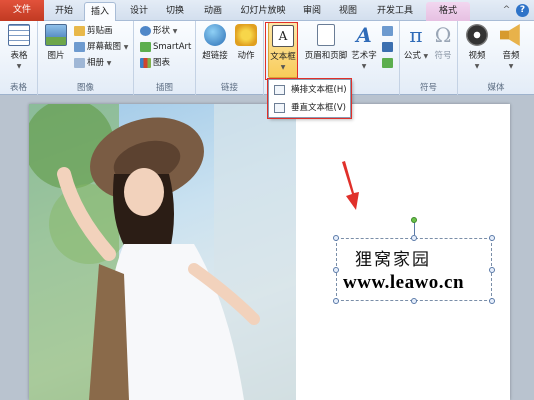 Image resolution: width=534 pixels, height=400 pixels. I want to click on screenshot-icon, so click(79, 46).